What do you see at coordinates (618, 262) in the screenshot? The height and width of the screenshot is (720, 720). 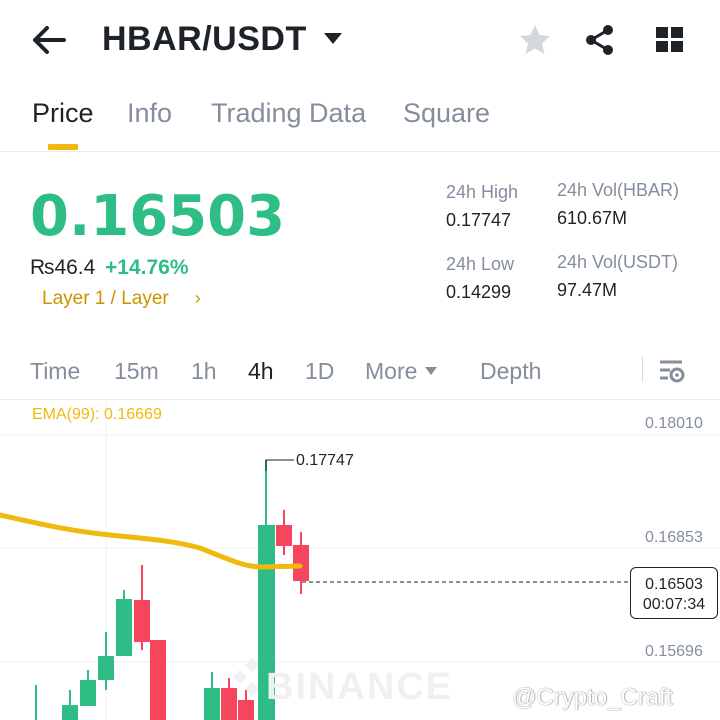 I see `vol-quote-label: 24h Vol(USDT)` at bounding box center [618, 262].